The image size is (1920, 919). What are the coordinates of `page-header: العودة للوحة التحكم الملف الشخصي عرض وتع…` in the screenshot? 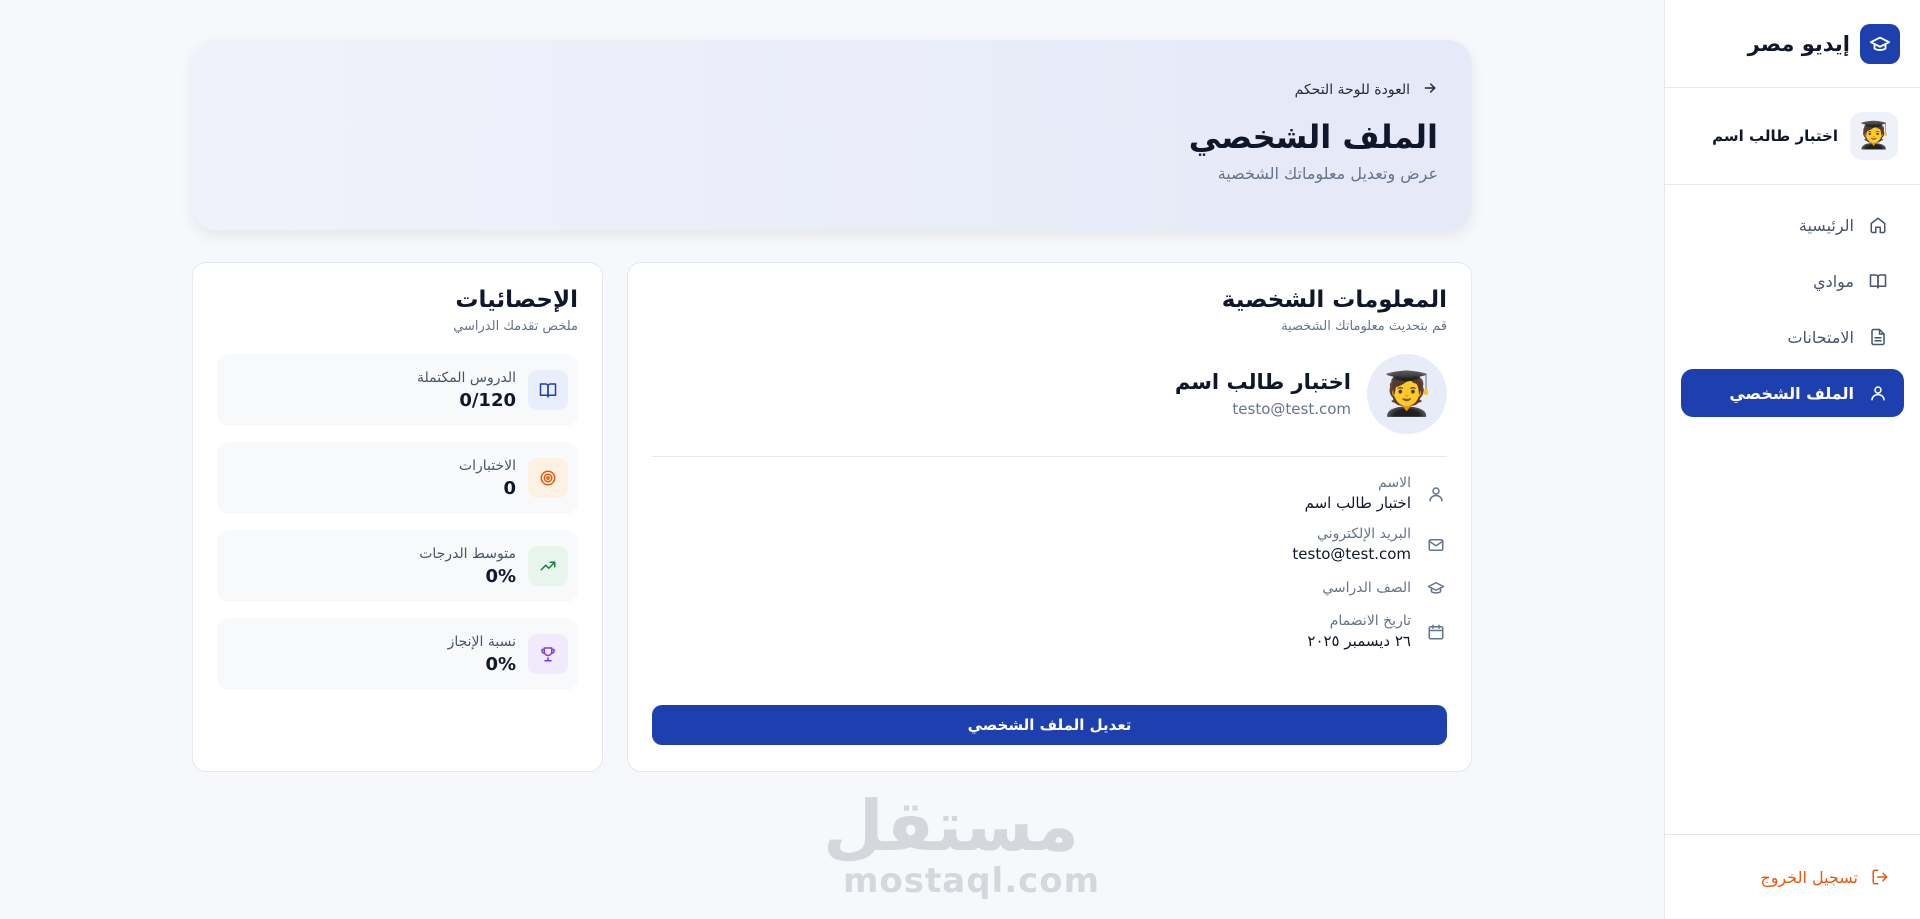 It's located at (832, 135).